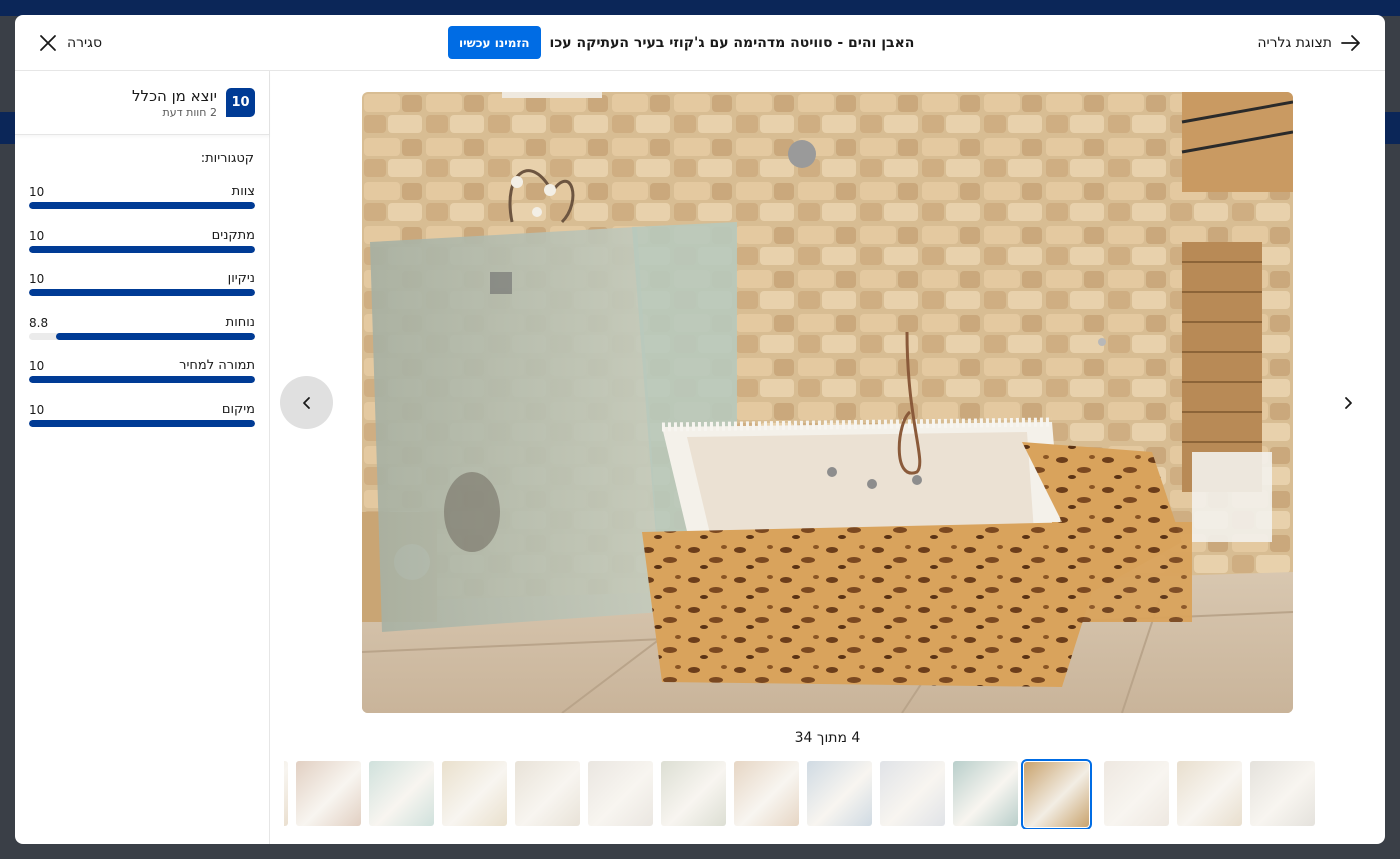 The width and height of the screenshot is (1400, 859). What do you see at coordinates (240, 322) in the screenshot?
I see `category-name: נוחות` at bounding box center [240, 322].